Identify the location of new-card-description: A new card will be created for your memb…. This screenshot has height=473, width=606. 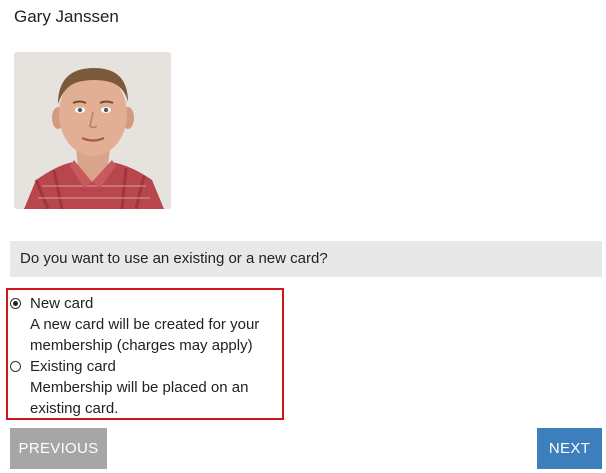
(145, 335).